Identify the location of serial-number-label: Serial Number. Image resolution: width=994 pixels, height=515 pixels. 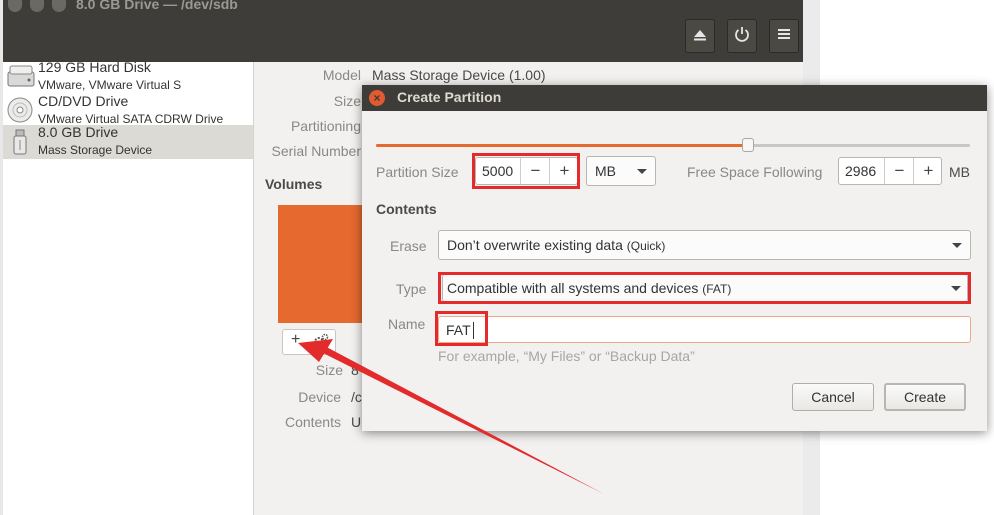
(316, 151).